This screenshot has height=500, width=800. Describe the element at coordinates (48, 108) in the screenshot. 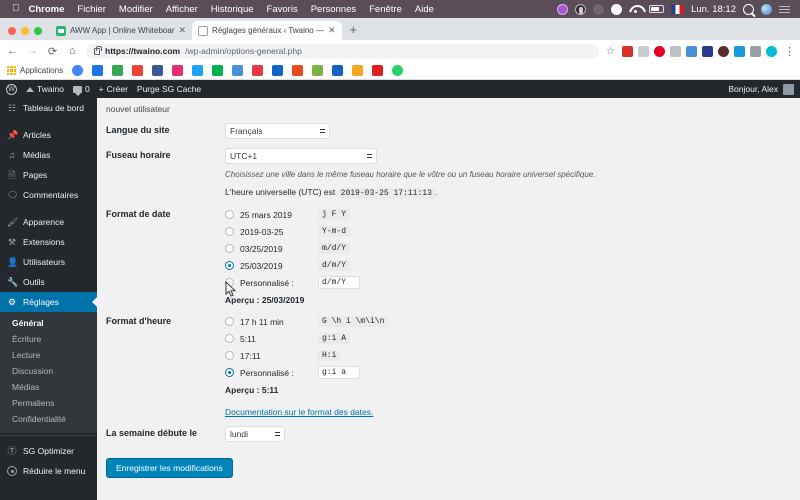

I see `sidebar-item-dashboard: ☷ Tableau de bord` at that location.